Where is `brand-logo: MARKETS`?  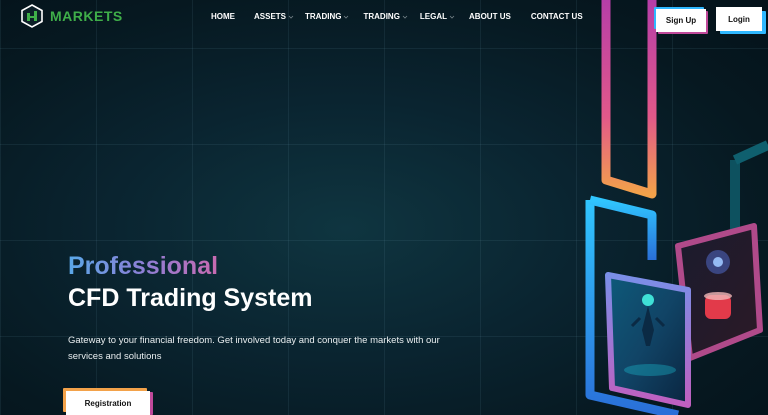 brand-logo: MARKETS is located at coordinates (71, 16).